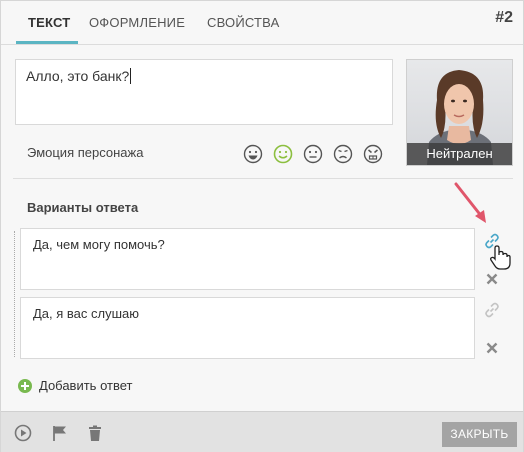  Describe the element at coordinates (263, 178) in the screenshot. I see `section-divider` at that location.